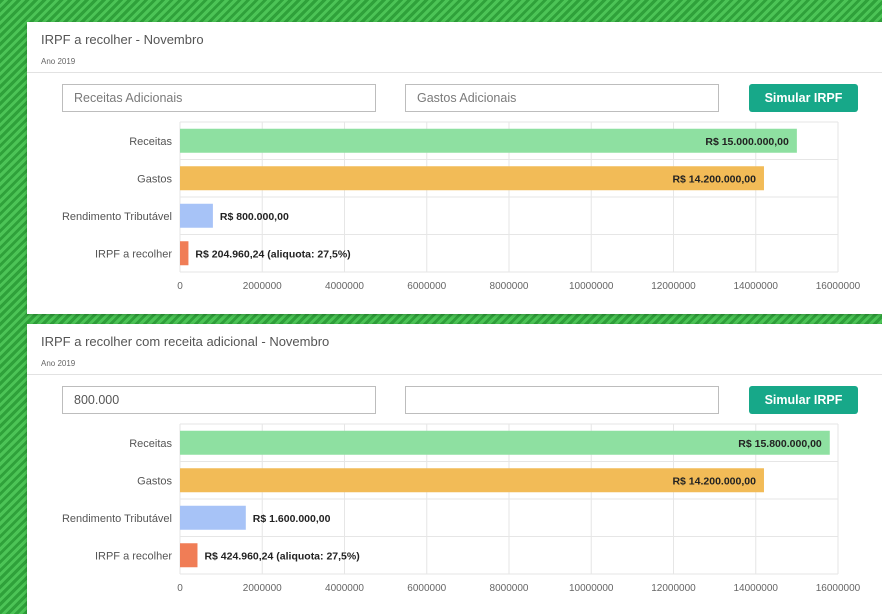  I want to click on data-label: R$ 15.800.000,00, so click(780, 444).